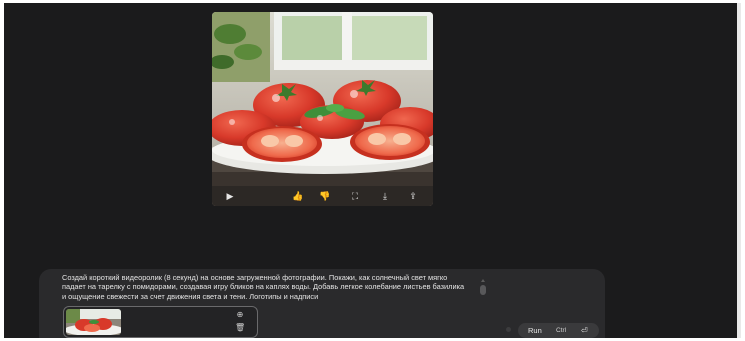 The height and width of the screenshot is (341, 745). I want to click on scroll-up-icon, so click(483, 280).